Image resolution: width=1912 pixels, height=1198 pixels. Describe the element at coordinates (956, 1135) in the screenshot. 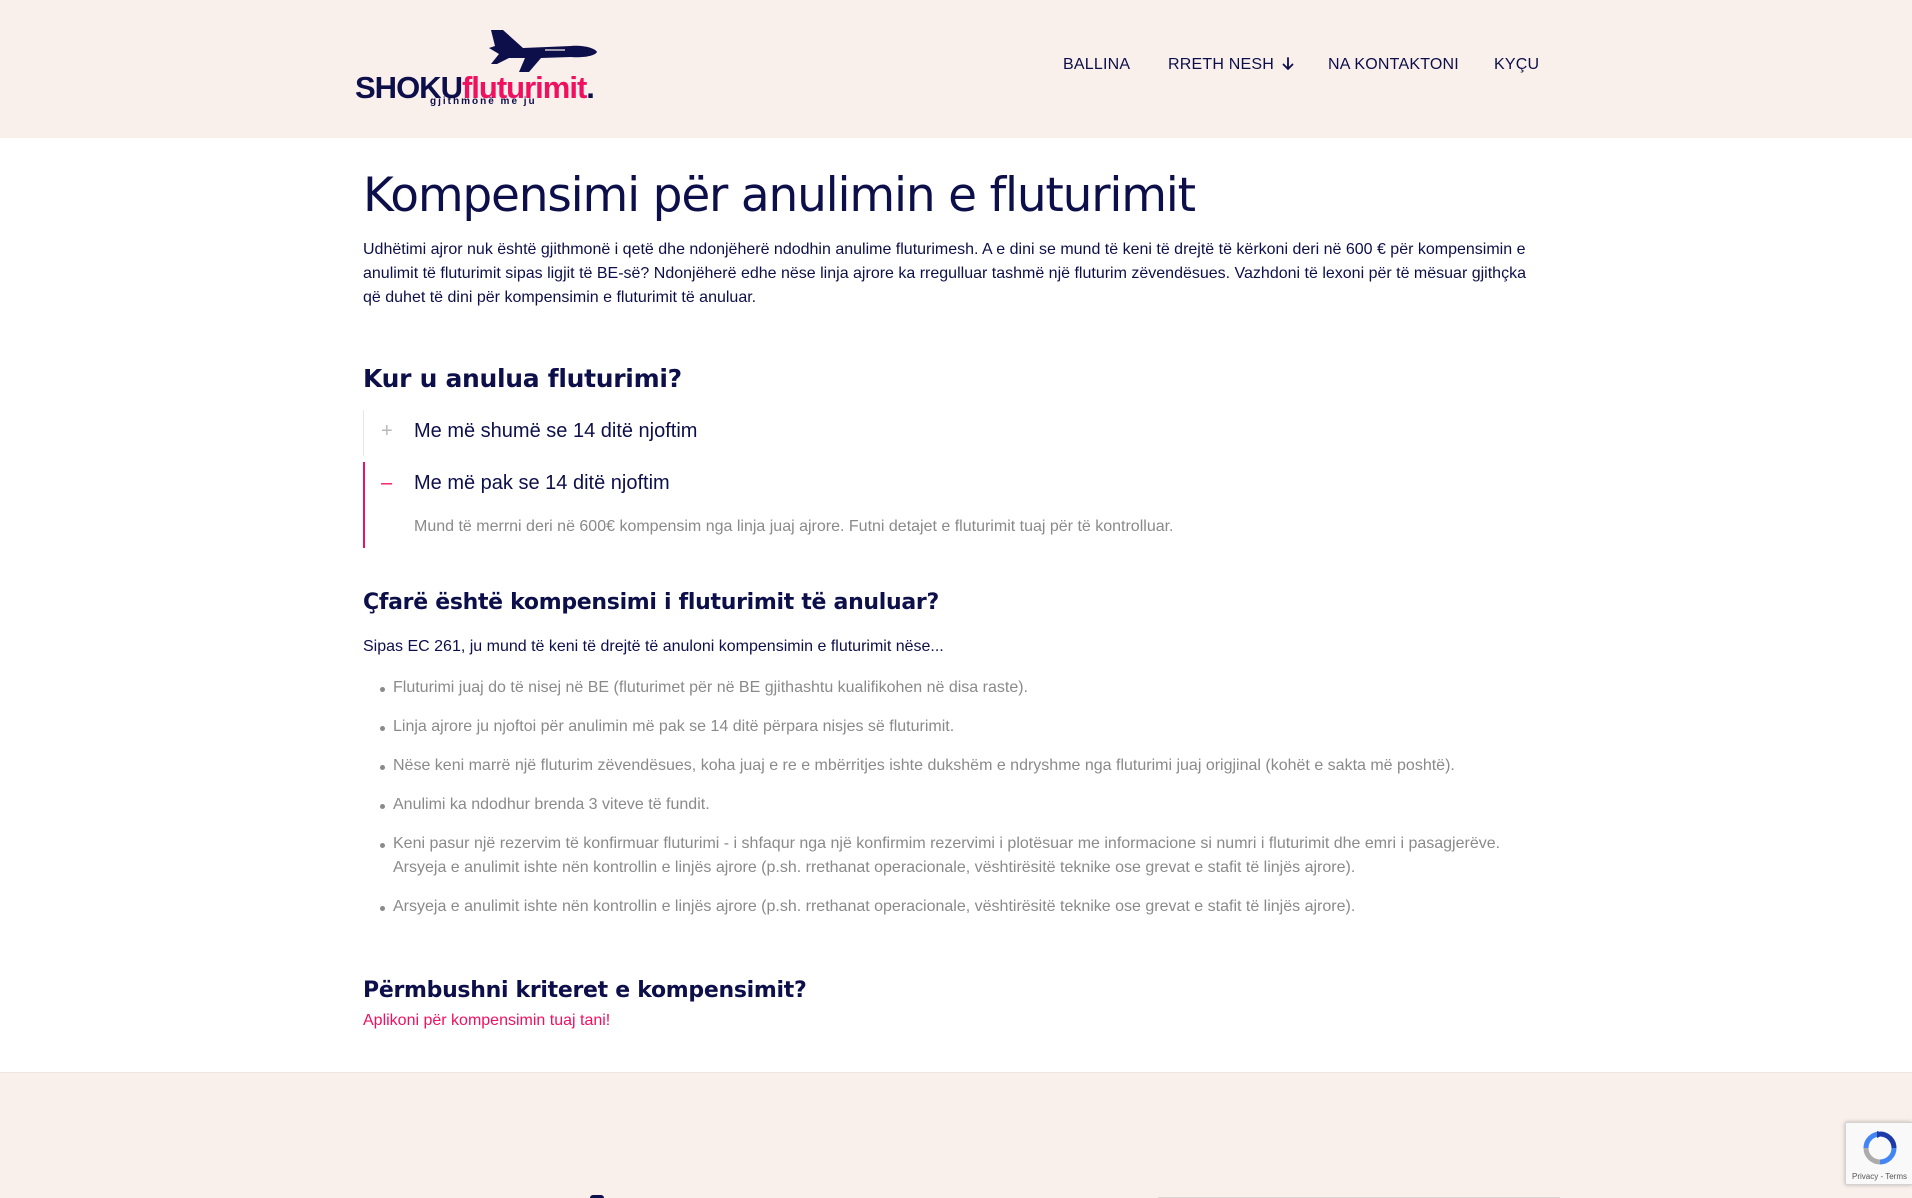

I see `site-footer` at that location.